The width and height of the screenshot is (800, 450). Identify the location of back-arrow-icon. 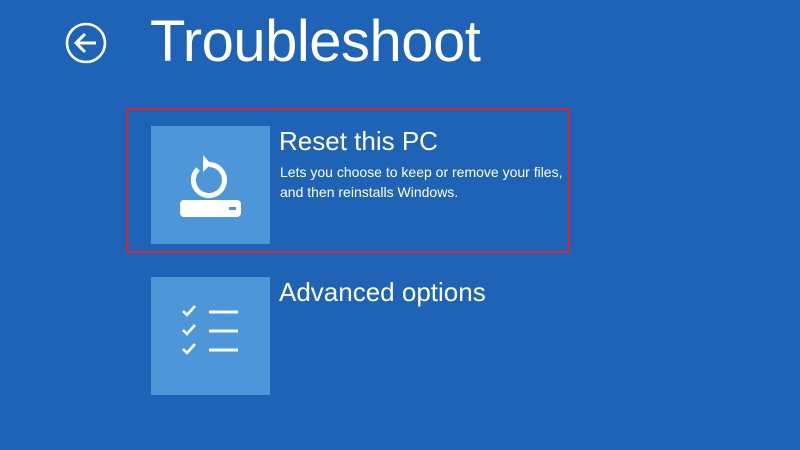
(86, 43).